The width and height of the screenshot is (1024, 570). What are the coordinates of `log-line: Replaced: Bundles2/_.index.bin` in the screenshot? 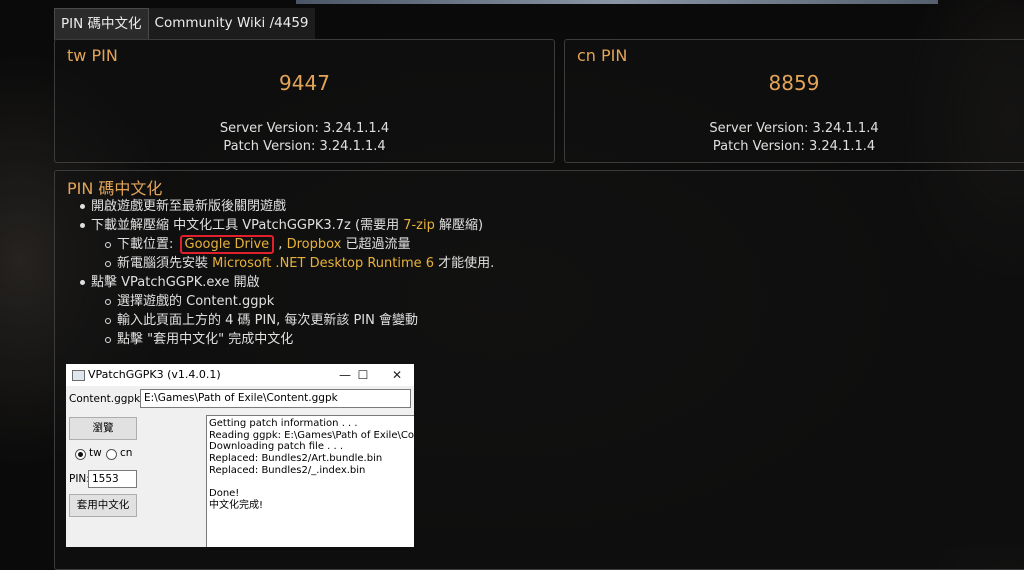 It's located at (287, 470).